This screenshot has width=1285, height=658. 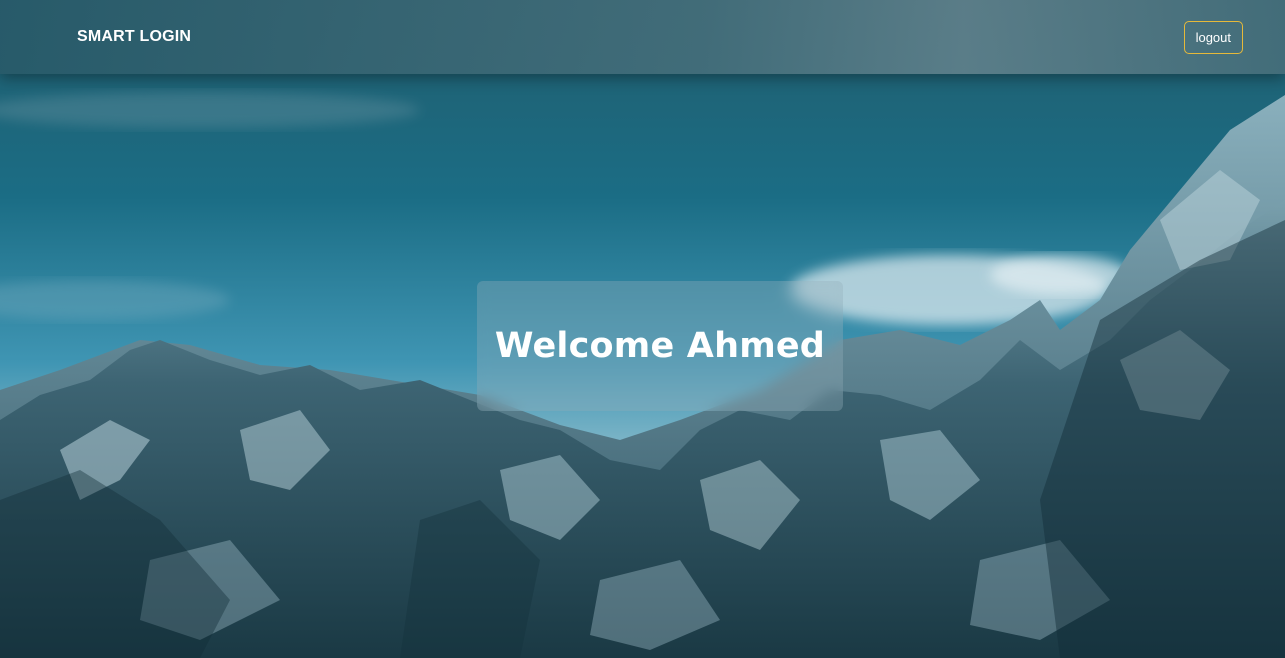 What do you see at coordinates (1213, 37) in the screenshot?
I see `logout-button: logout` at bounding box center [1213, 37].